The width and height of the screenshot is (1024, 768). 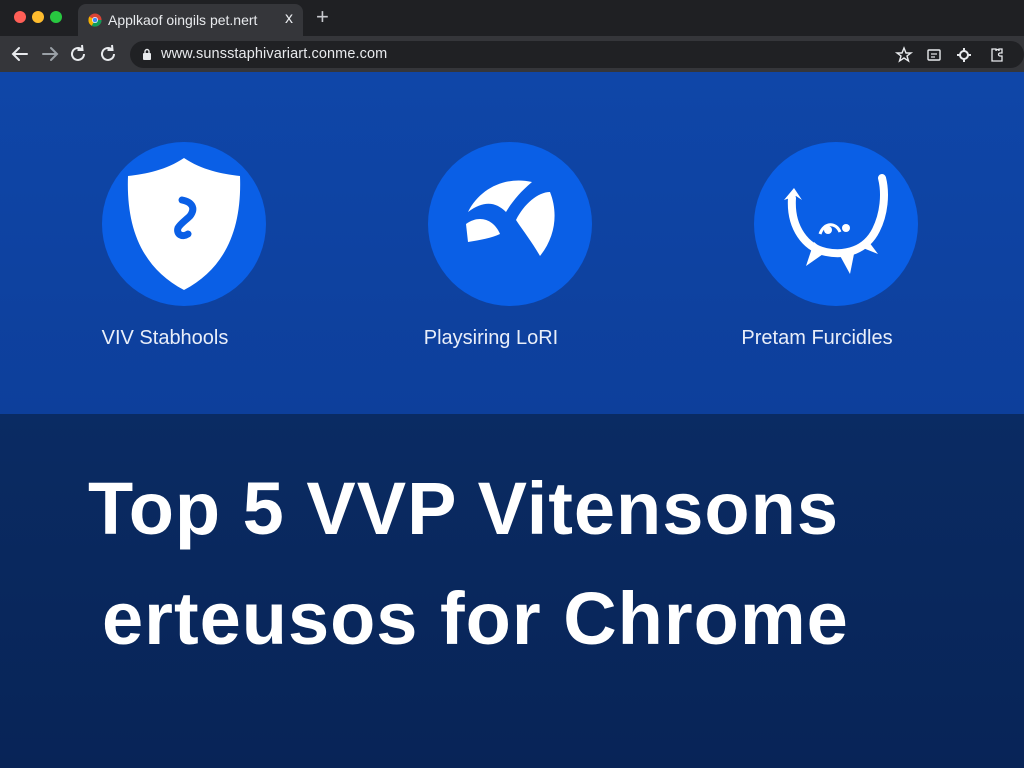 I want to click on globe-icon, so click(x=510, y=218).